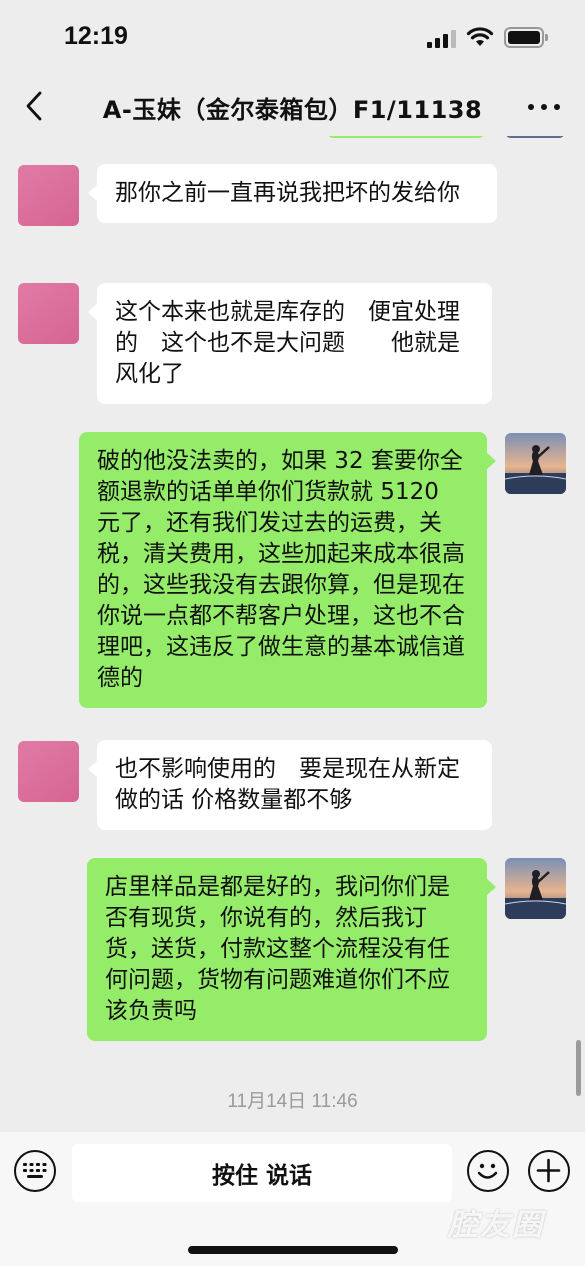 This screenshot has height=1266, width=585. I want to click on message-text: 也不影响使用的 要是现在从新定做的话 价格数量都不够, so click(287, 784).